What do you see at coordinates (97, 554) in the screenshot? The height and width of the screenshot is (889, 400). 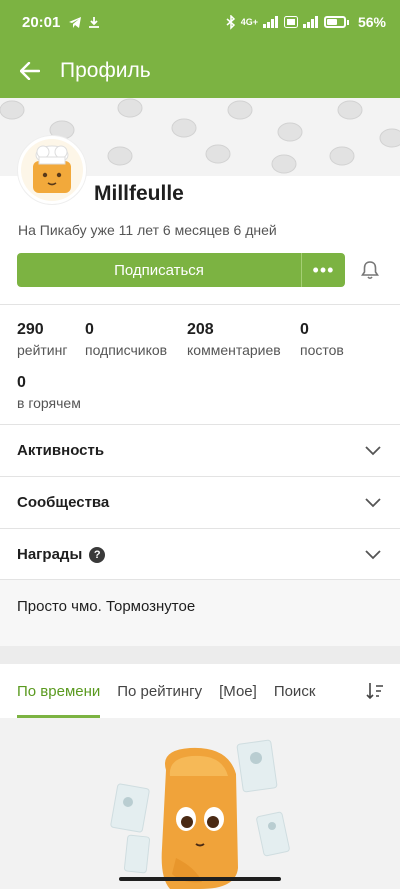 I see `help-icon: ?` at bounding box center [97, 554].